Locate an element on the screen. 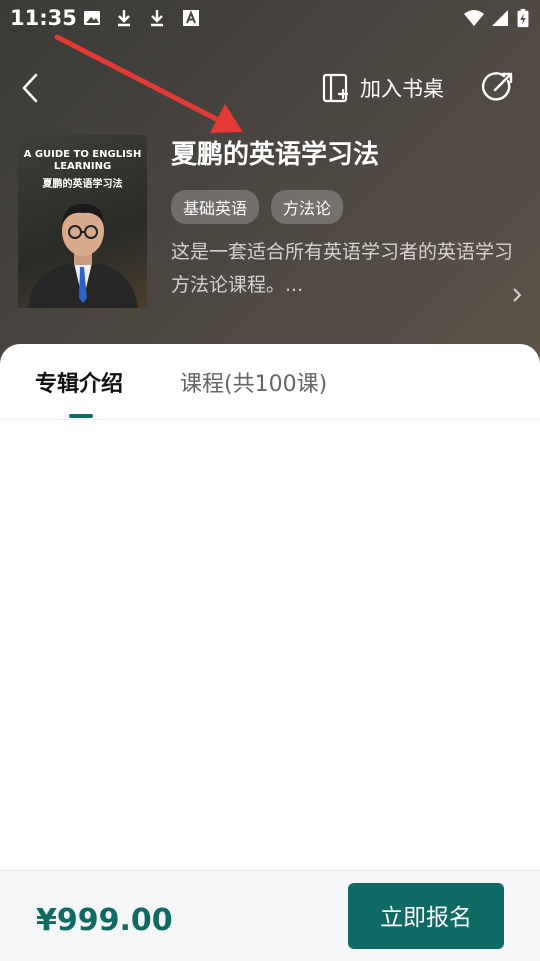 The width and height of the screenshot is (540, 961). cover-english-title: A GUIDE TO ENGLISH LEARNING is located at coordinates (82, 160).